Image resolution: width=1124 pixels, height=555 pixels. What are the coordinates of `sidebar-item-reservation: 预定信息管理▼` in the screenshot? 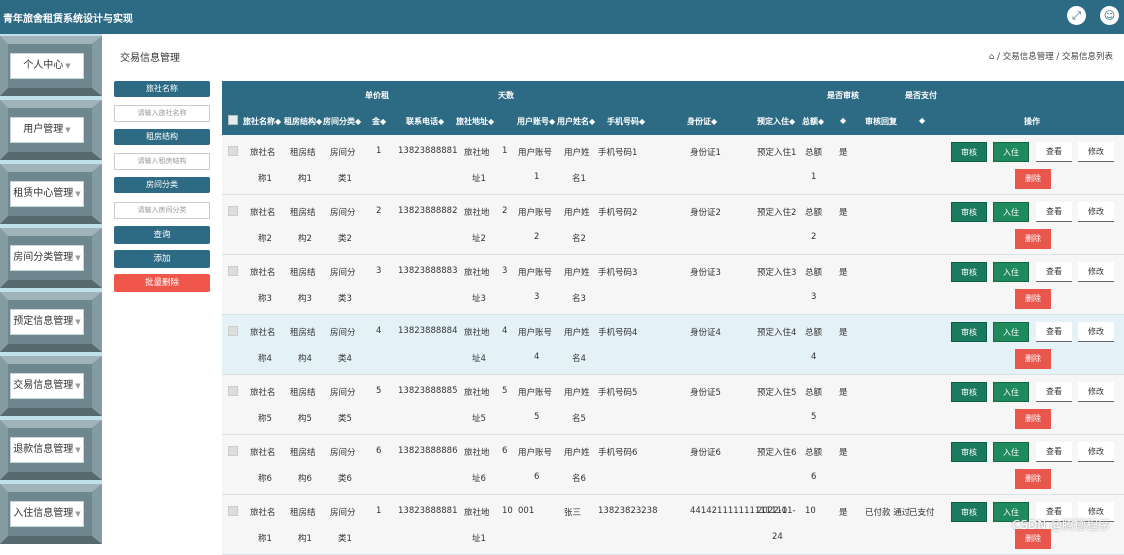 It's located at (51, 322).